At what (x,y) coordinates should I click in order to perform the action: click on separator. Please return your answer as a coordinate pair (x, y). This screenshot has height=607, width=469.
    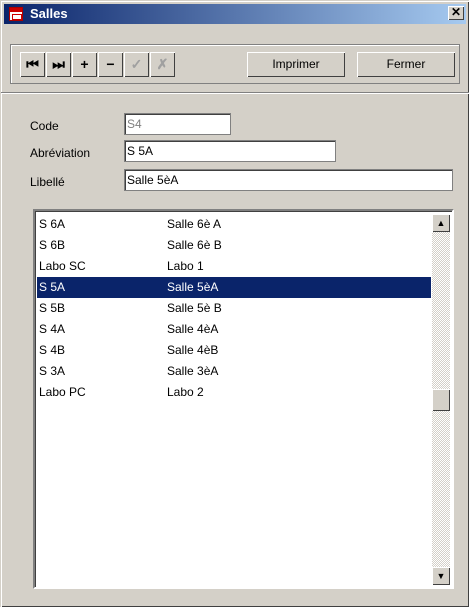
    Looking at the image, I should click on (235, 93).